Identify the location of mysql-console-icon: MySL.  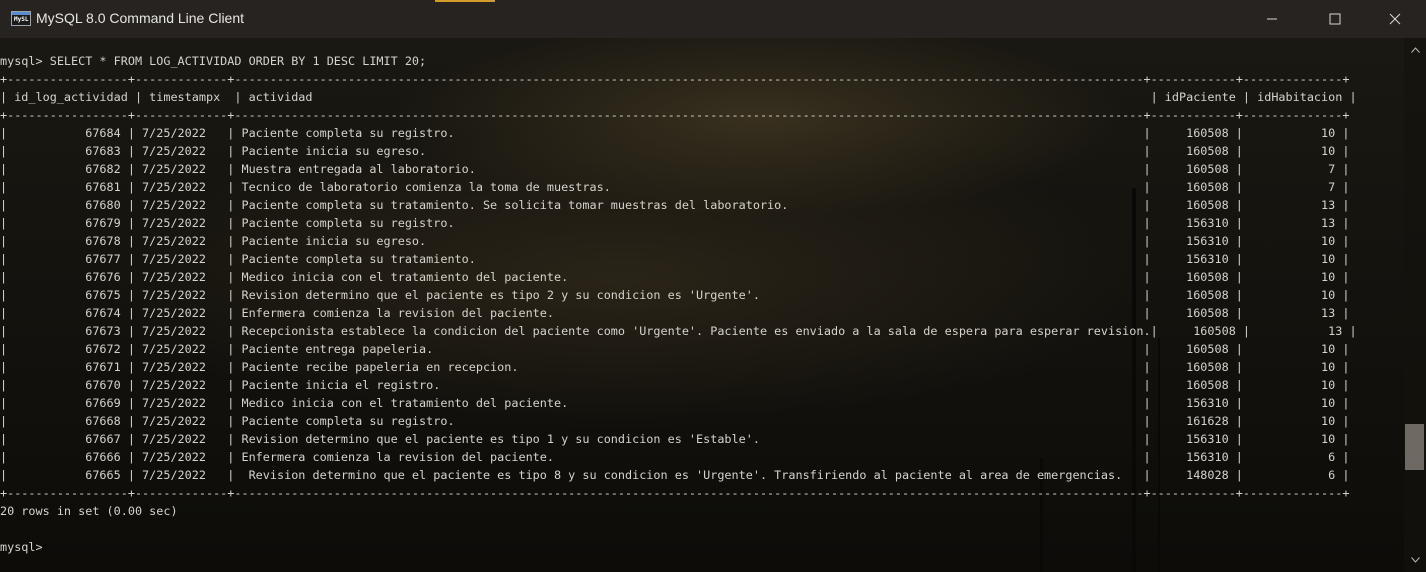
(21, 18).